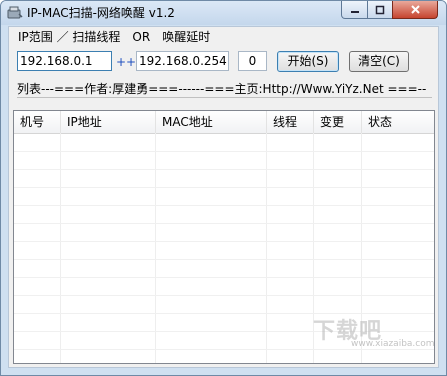  I want to click on ip-end-field: 192.168.0.254, so click(182, 61).